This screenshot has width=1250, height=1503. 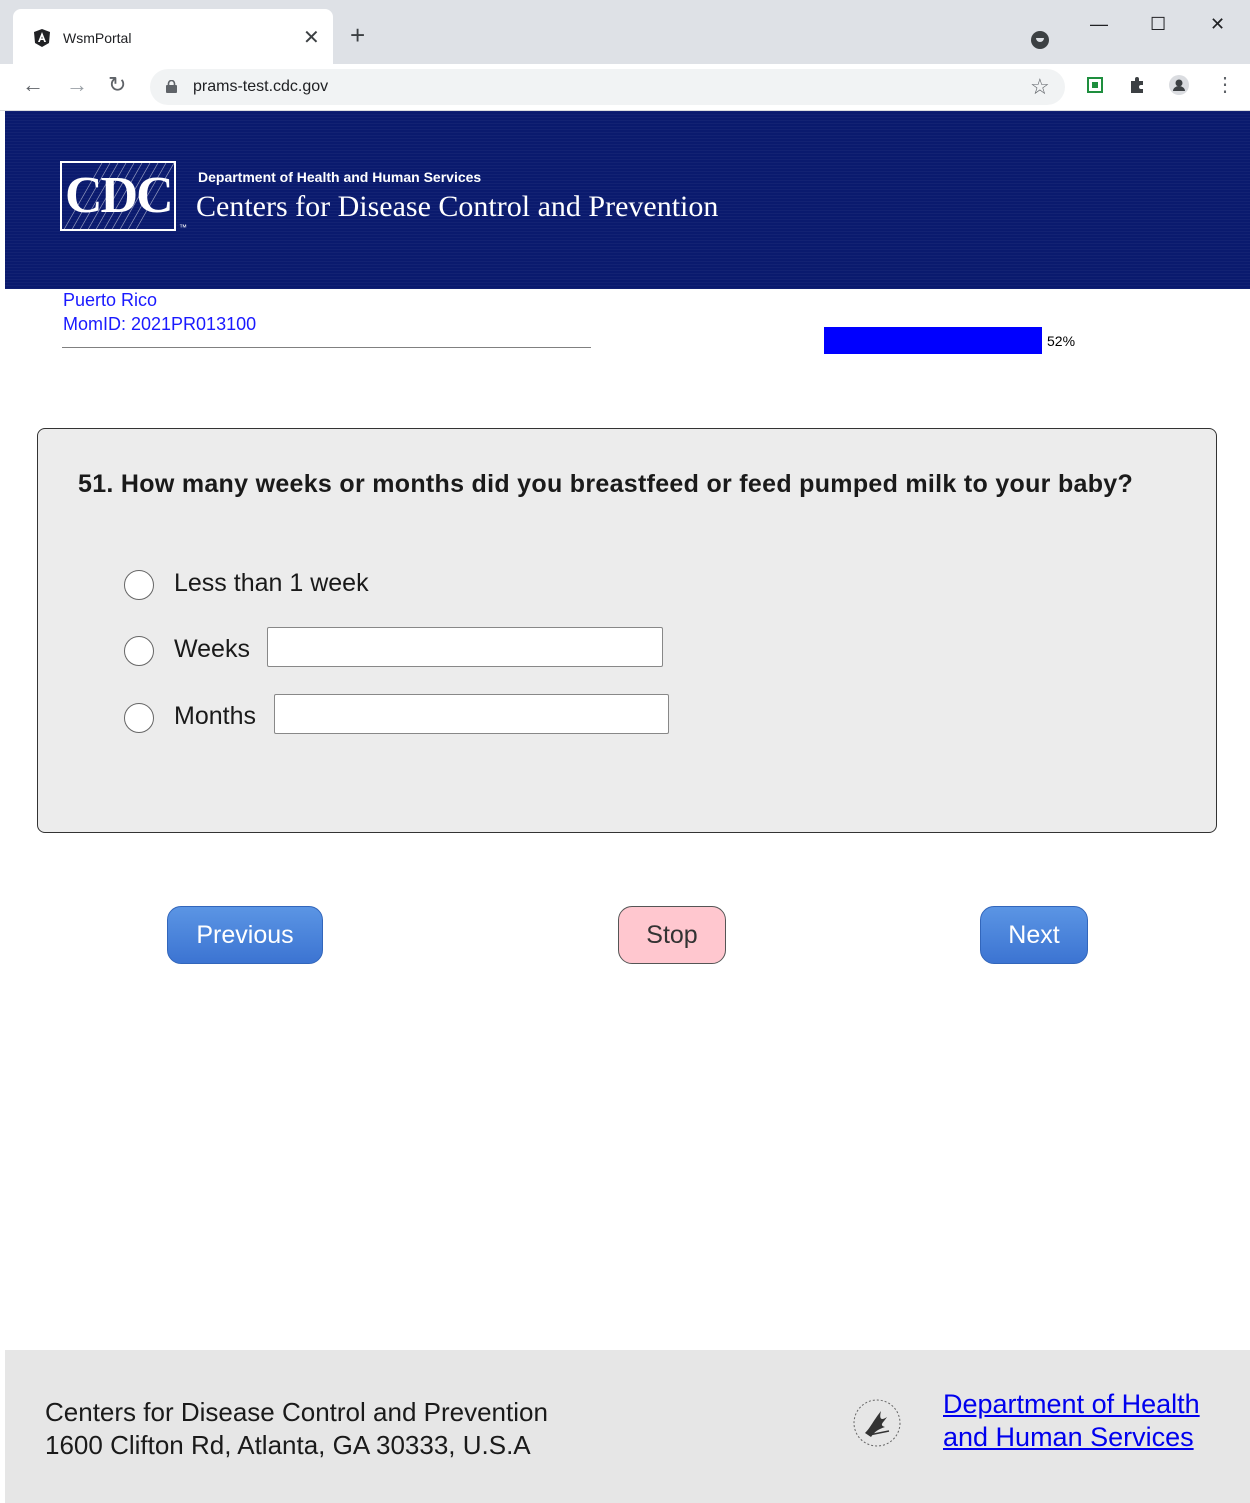 What do you see at coordinates (465, 647) in the screenshot?
I see `weeks-input` at bounding box center [465, 647].